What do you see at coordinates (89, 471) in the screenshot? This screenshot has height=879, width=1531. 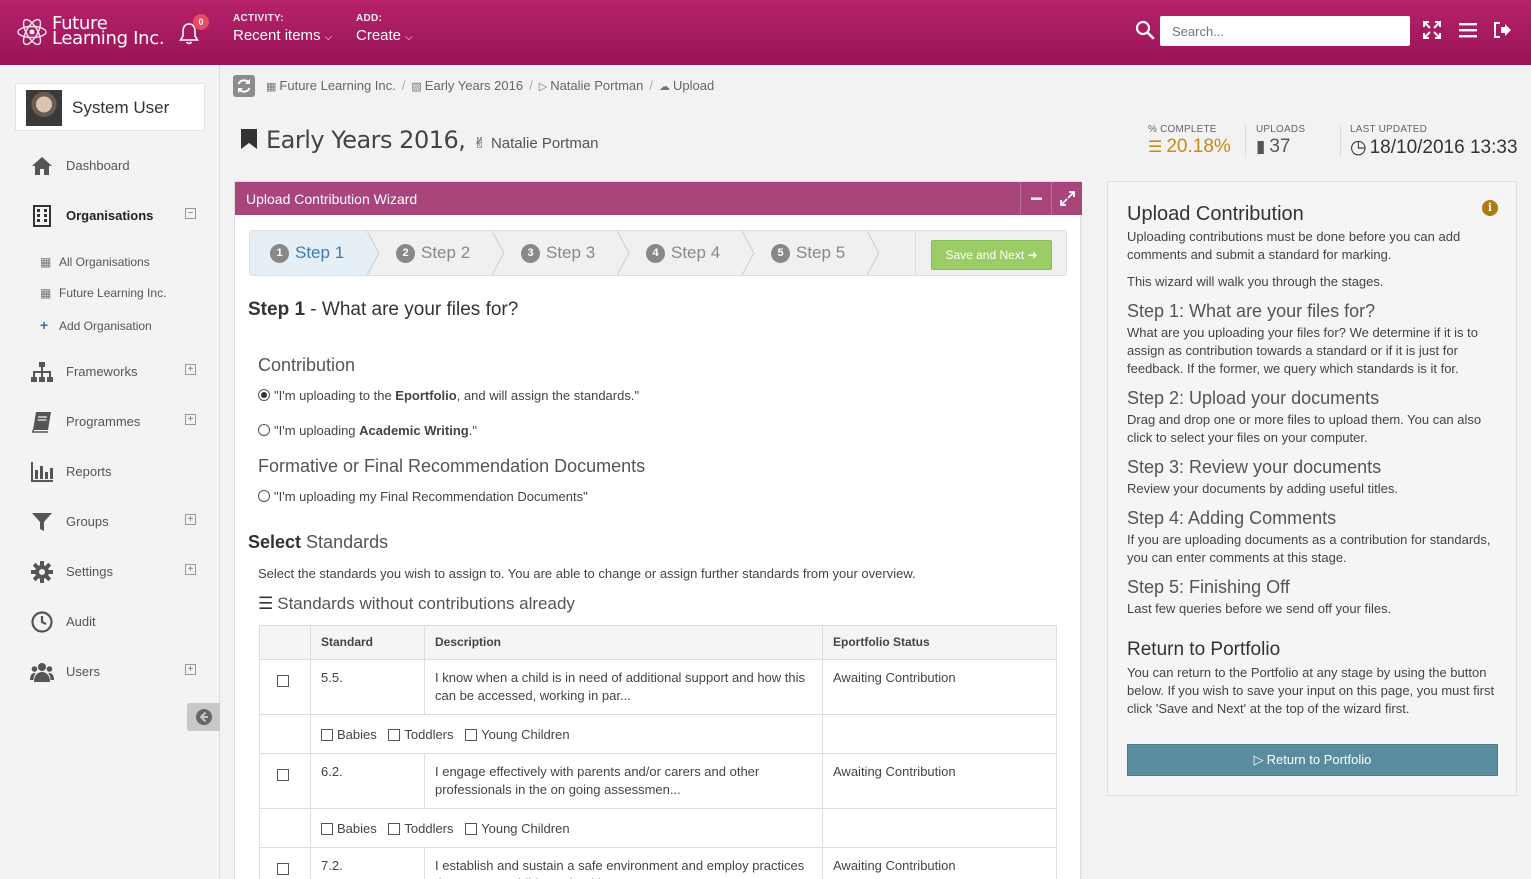 I see `sidebar-item-label: Reports` at bounding box center [89, 471].